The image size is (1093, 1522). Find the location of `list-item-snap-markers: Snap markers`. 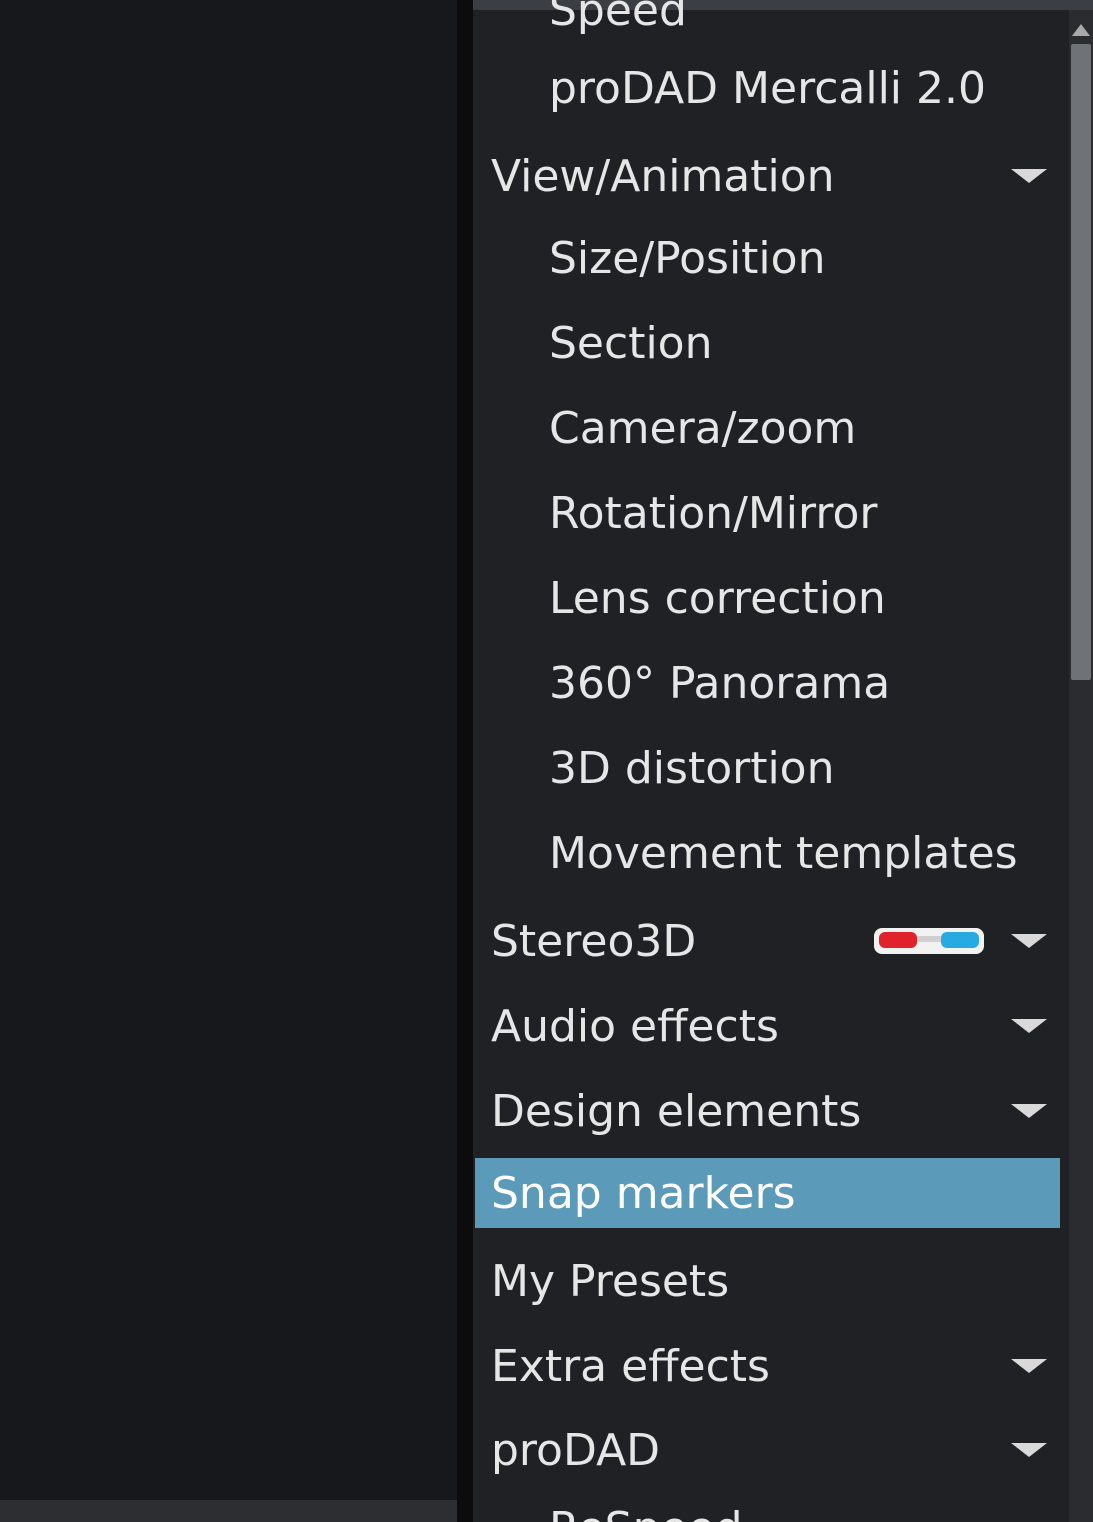

list-item-snap-markers: Snap markers is located at coordinates (767, 1193).